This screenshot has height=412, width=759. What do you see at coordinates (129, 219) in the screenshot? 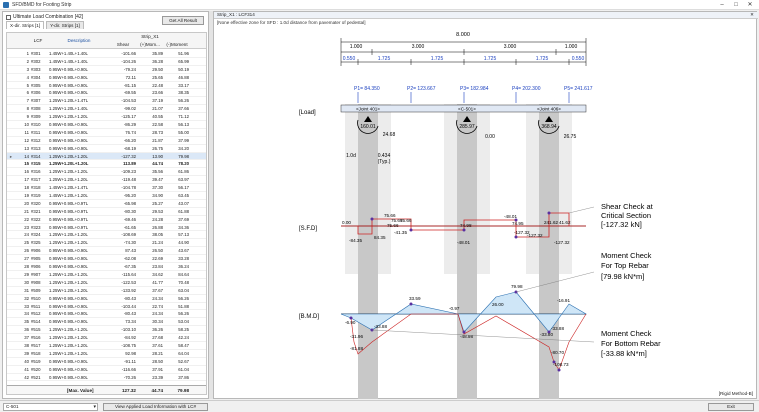
I see `row-shear: -69.46` at bounding box center [129, 219].